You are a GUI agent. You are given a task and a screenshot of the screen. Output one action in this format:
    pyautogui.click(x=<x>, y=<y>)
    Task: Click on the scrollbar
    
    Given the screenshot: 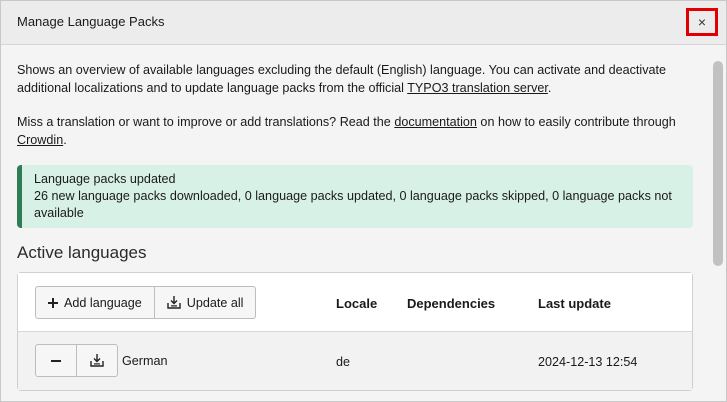 What is the action you would take?
    pyautogui.click(x=718, y=163)
    